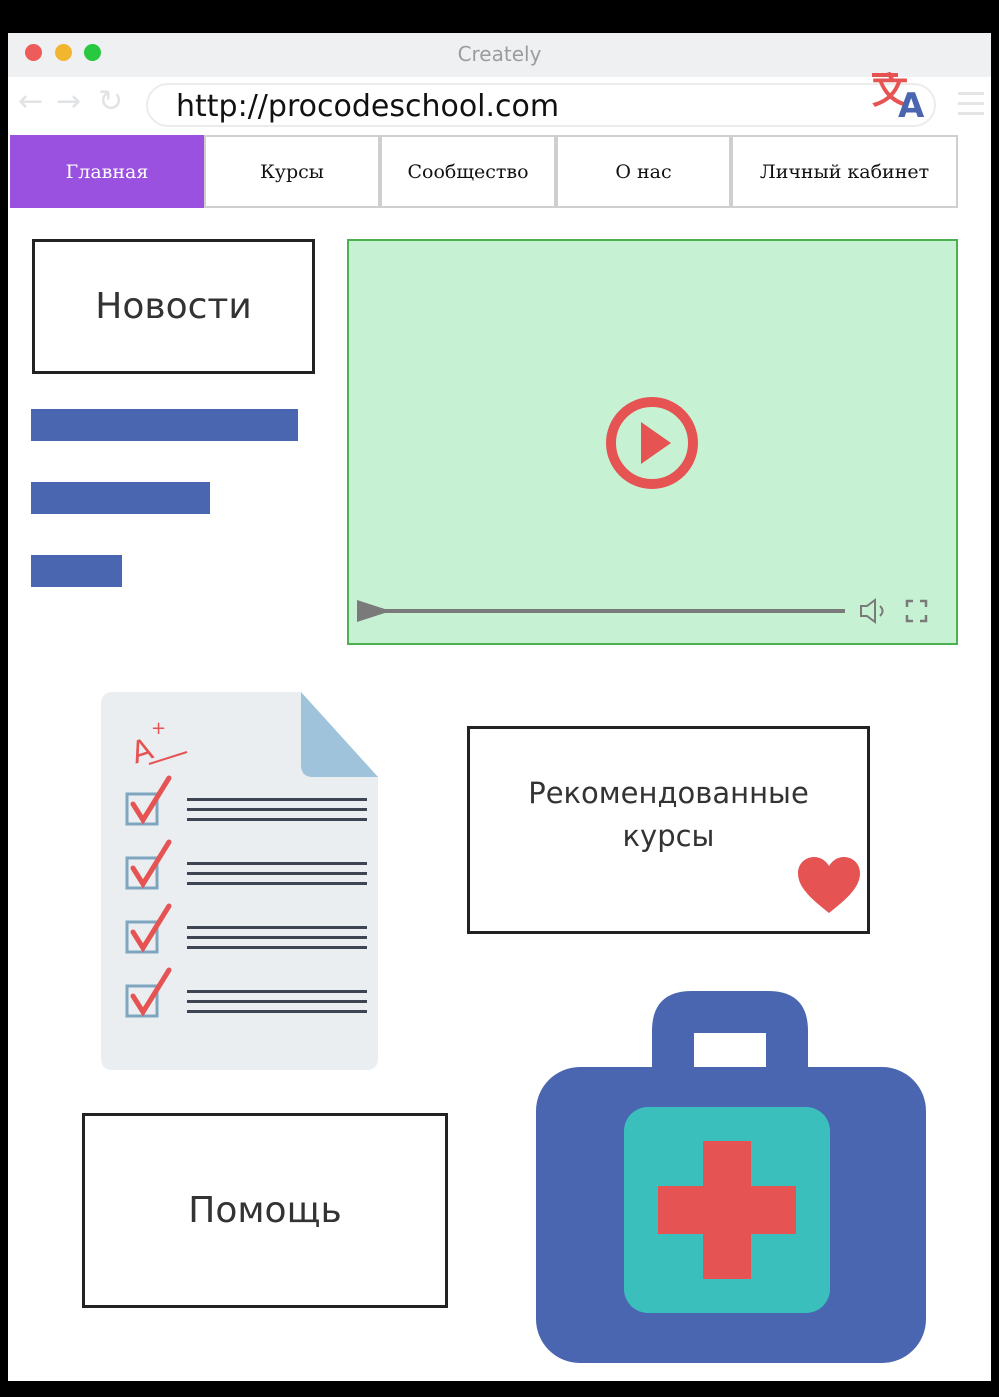 This screenshot has height=1397, width=999. What do you see at coordinates (829, 885) in the screenshot?
I see `heart-icon` at bounding box center [829, 885].